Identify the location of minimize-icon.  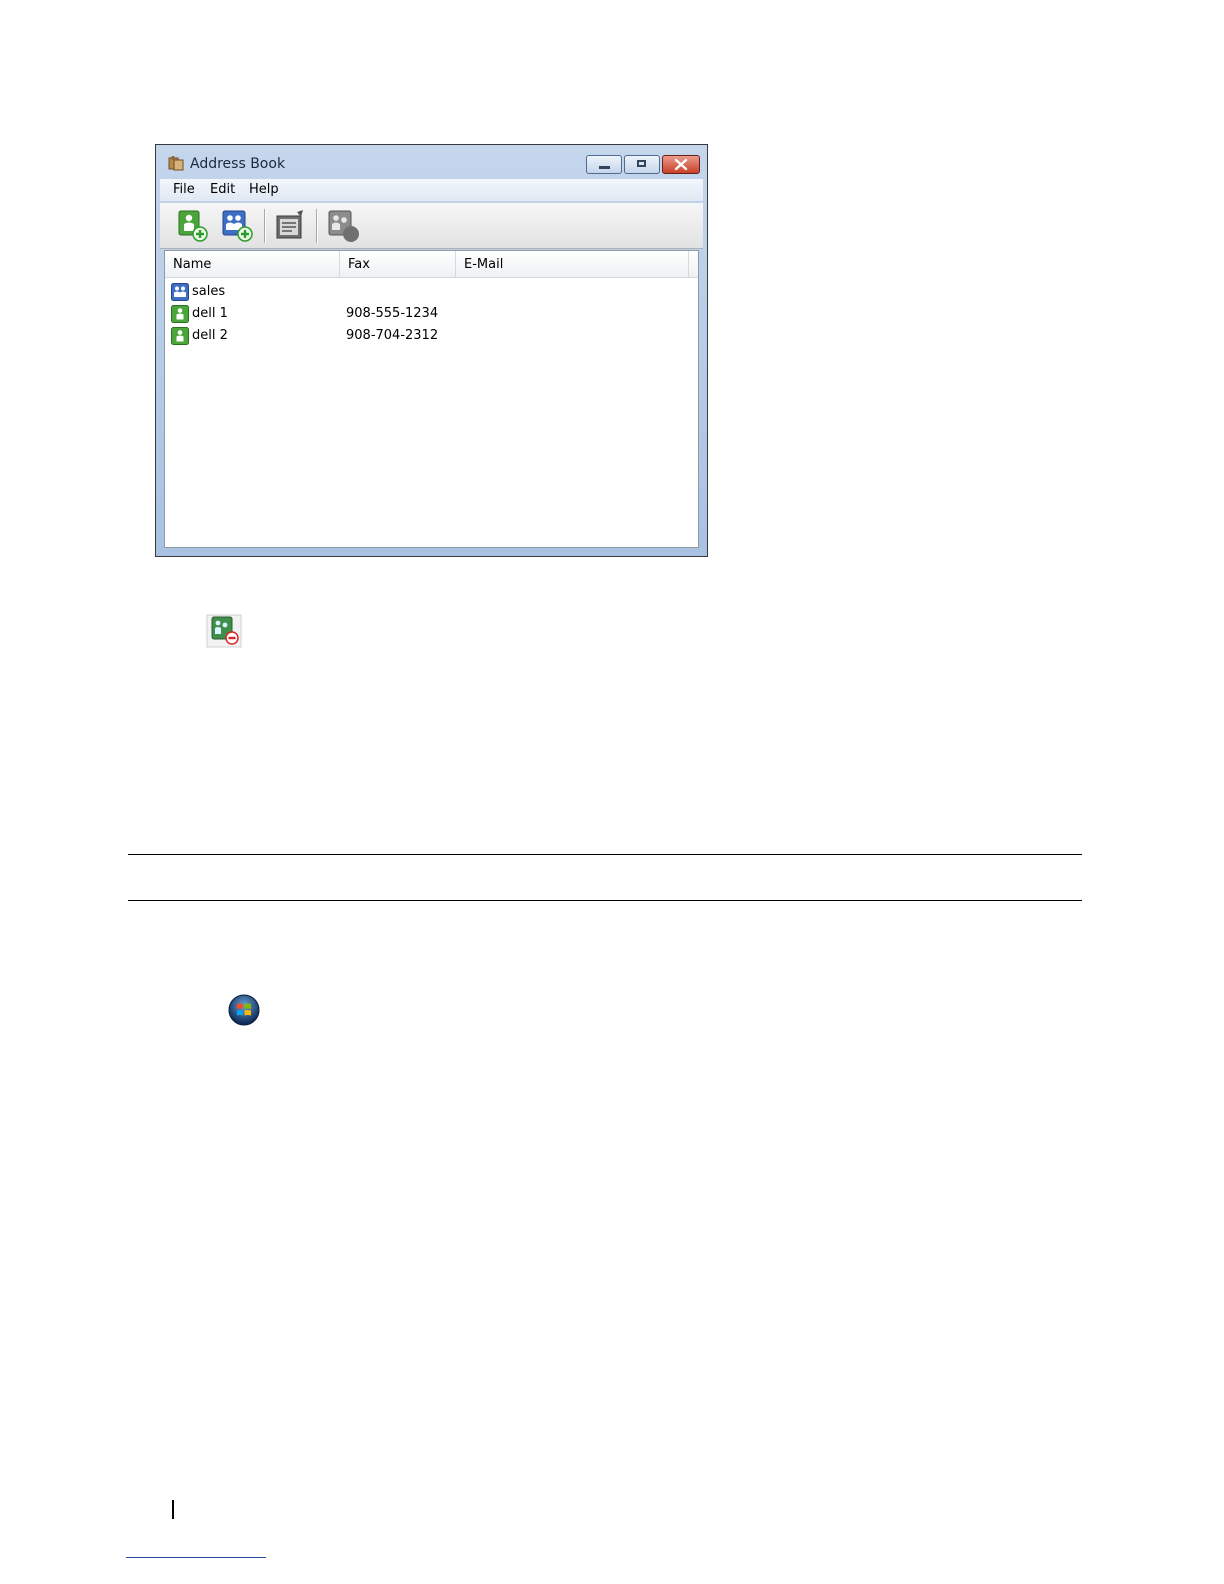
(604, 167).